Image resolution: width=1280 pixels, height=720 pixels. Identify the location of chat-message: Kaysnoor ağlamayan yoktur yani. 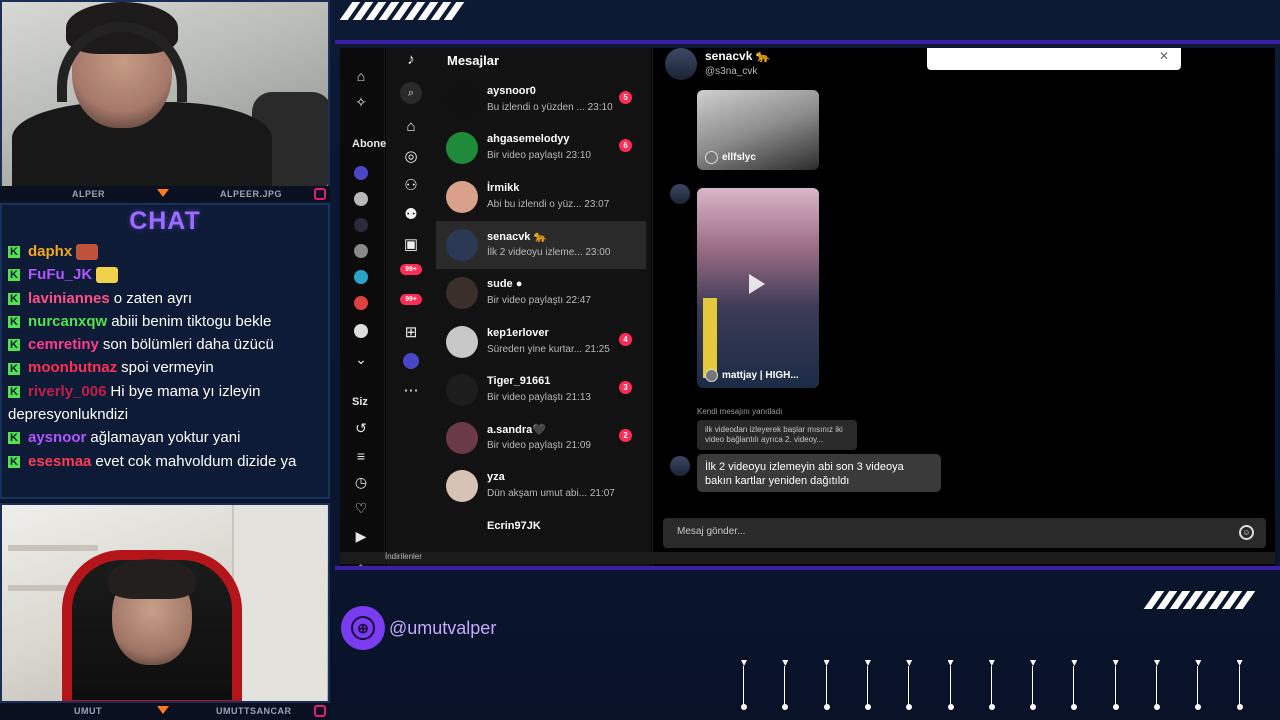
(165, 437).